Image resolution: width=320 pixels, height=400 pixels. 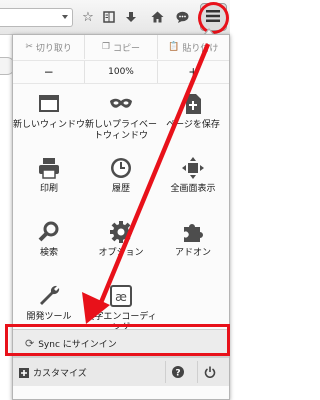 I want to click on search-icon, so click(x=48, y=231).